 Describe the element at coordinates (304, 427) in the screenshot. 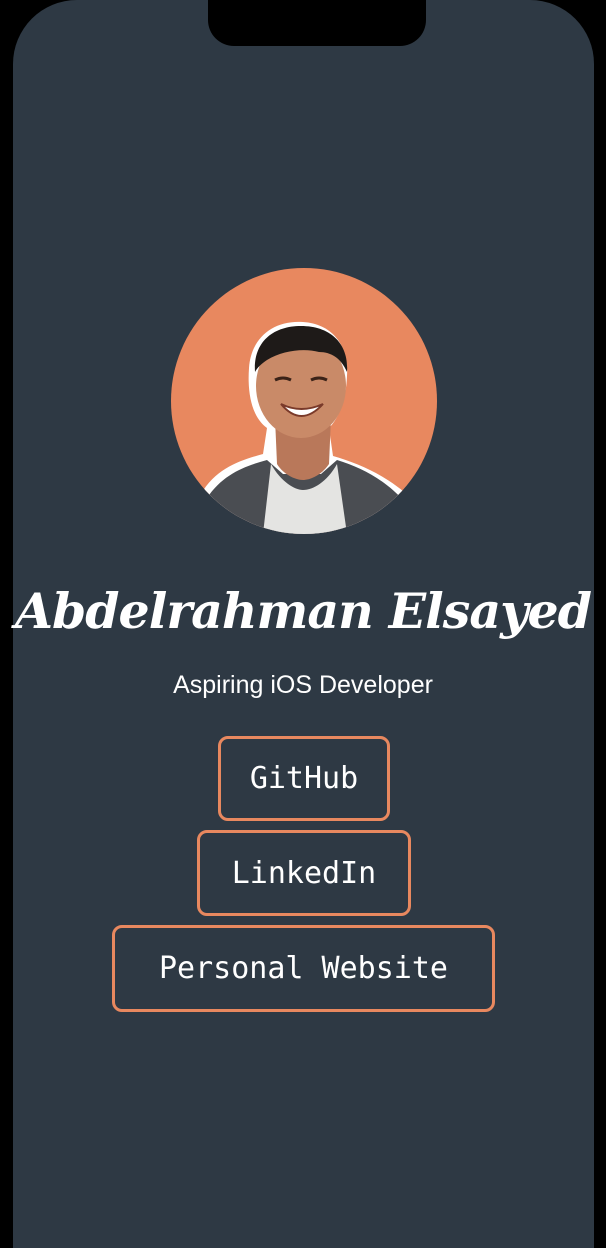

I see `profile-photo-image` at that location.